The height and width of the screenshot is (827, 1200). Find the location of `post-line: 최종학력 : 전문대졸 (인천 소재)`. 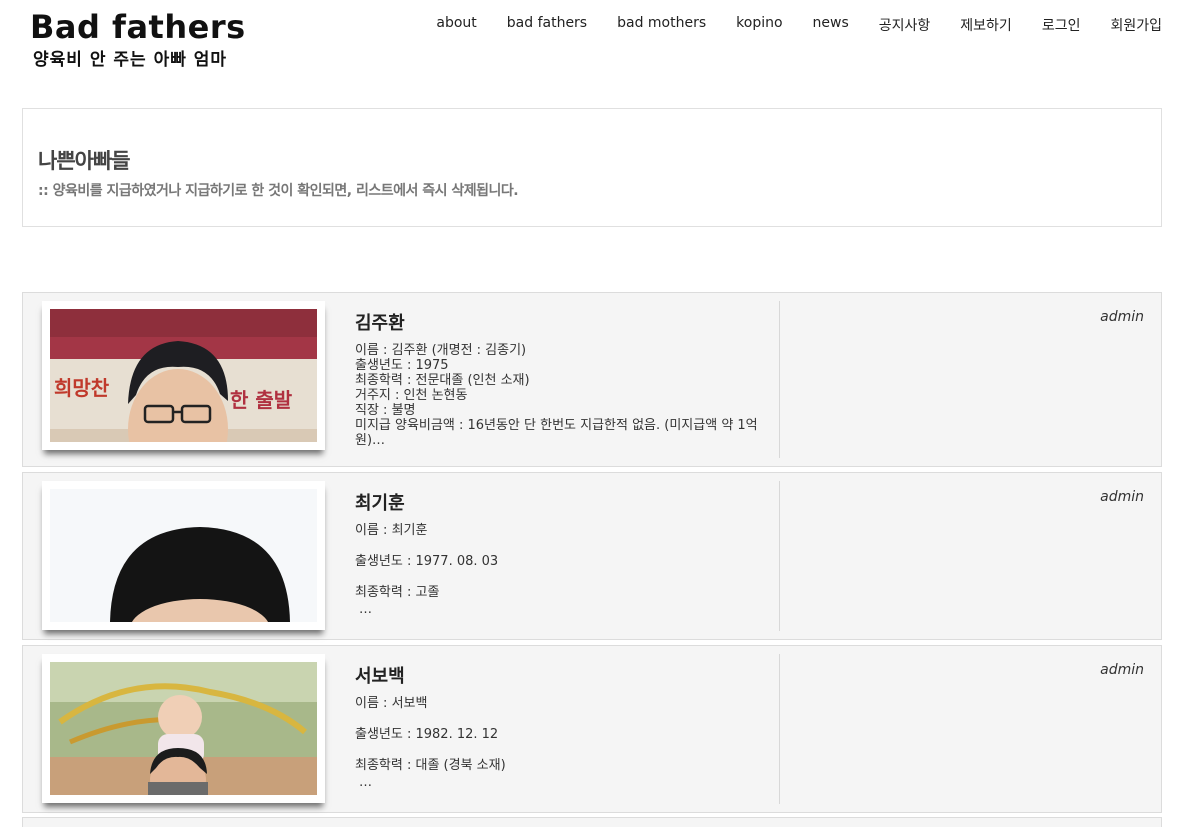

post-line: 최종학력 : 전문대졸 (인천 소재) is located at coordinates (442, 380).